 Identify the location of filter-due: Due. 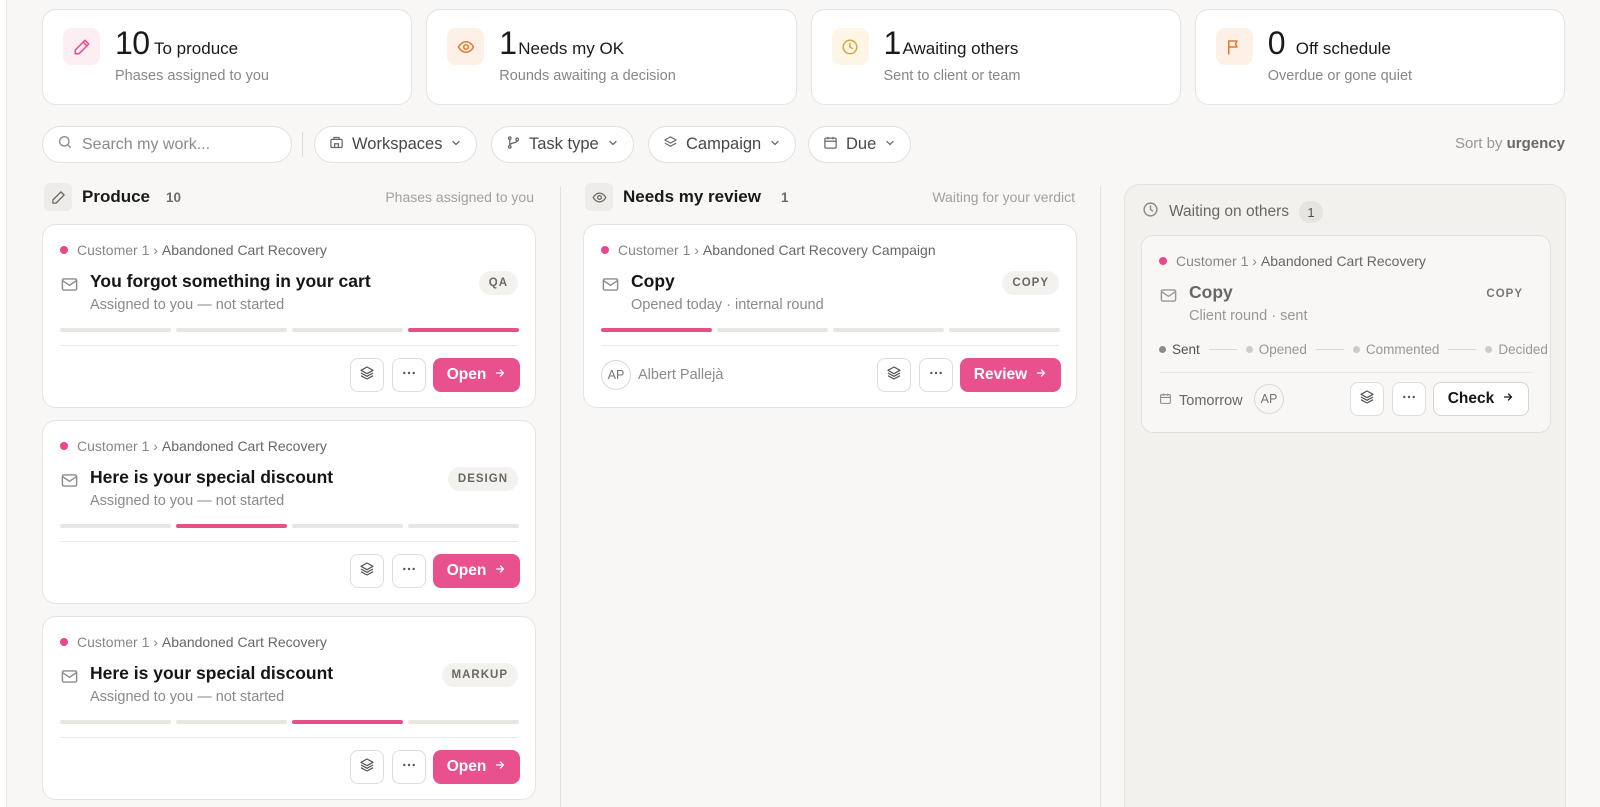
(860, 144).